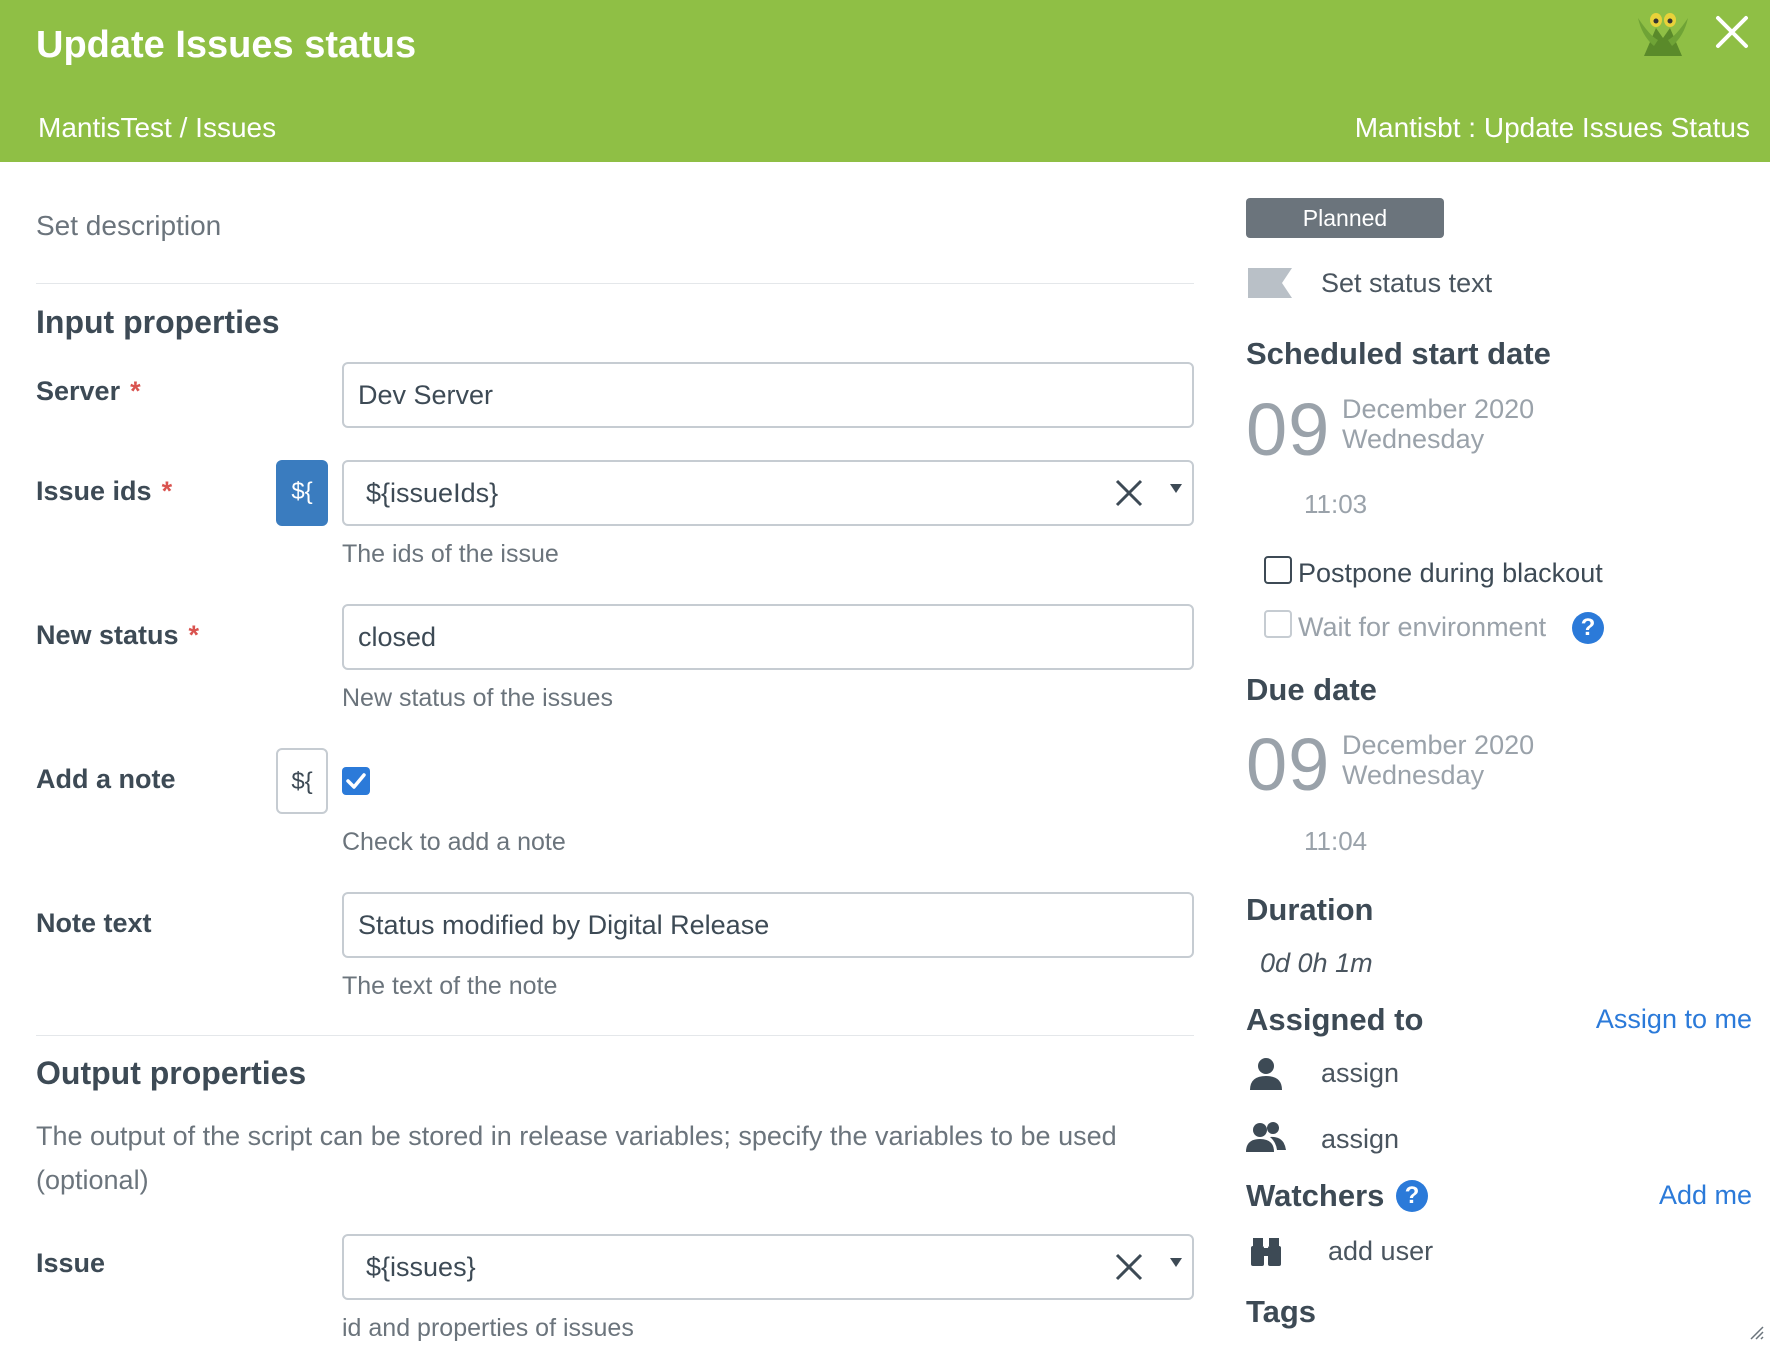 The image size is (1770, 1346). I want to click on due-month-year: December 2020, so click(1438, 745).